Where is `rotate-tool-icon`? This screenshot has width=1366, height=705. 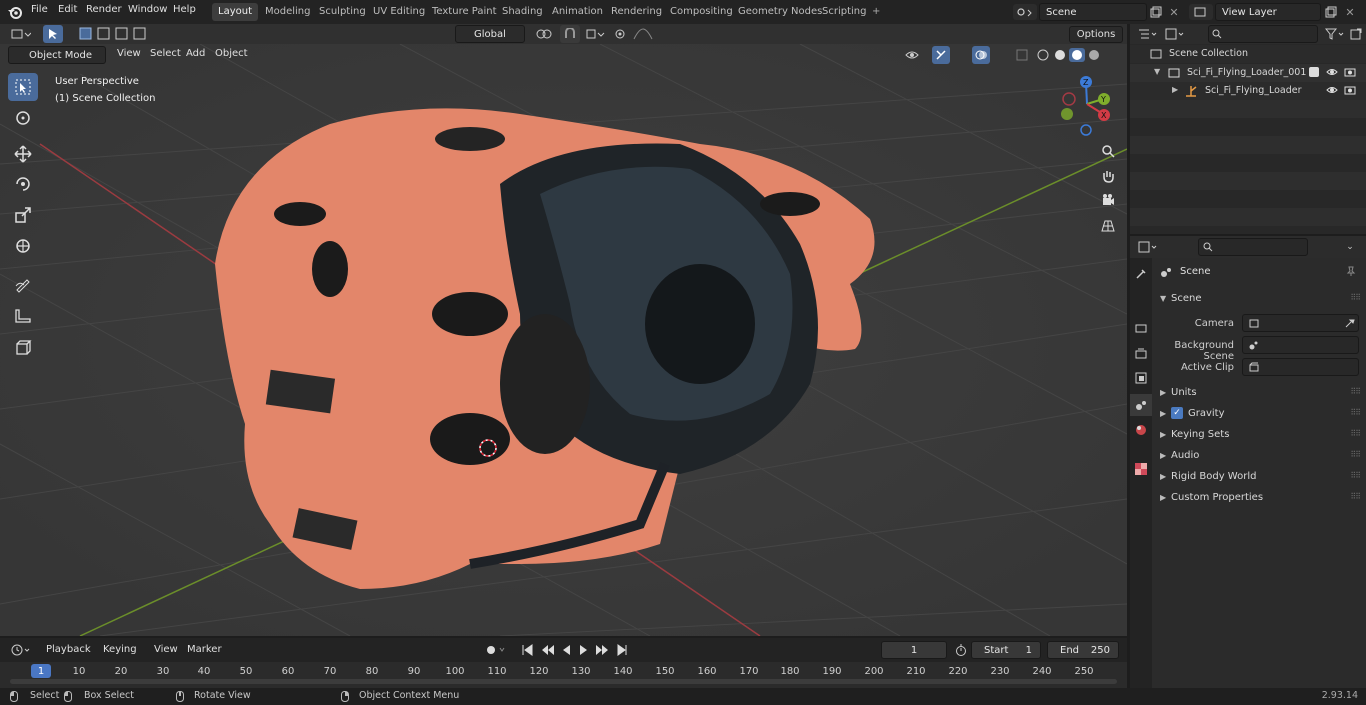
rotate-tool-icon is located at coordinates (23, 184).